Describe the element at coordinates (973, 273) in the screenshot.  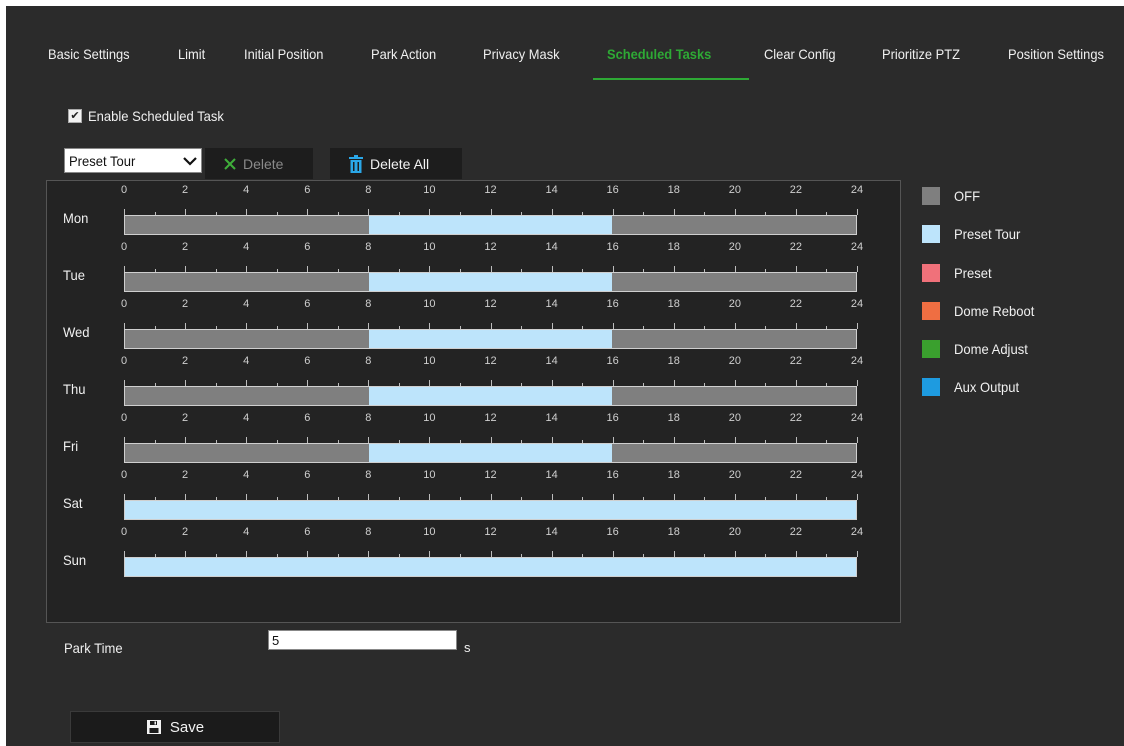
I see `legend-label: Preset` at that location.